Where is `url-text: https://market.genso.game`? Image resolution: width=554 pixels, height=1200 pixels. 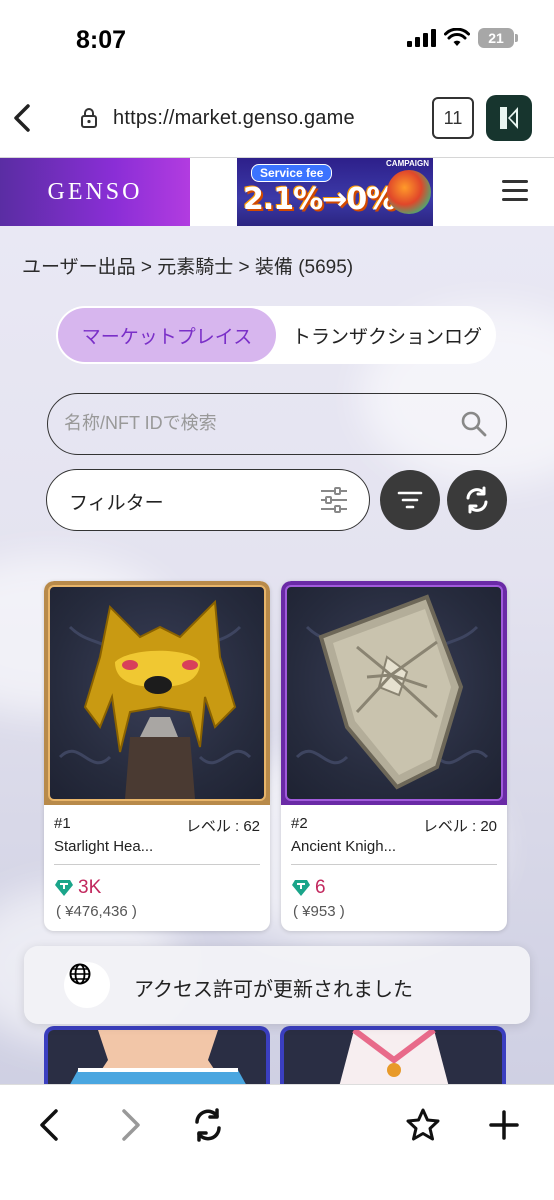
url-text: https://market.genso.game is located at coordinates (234, 118).